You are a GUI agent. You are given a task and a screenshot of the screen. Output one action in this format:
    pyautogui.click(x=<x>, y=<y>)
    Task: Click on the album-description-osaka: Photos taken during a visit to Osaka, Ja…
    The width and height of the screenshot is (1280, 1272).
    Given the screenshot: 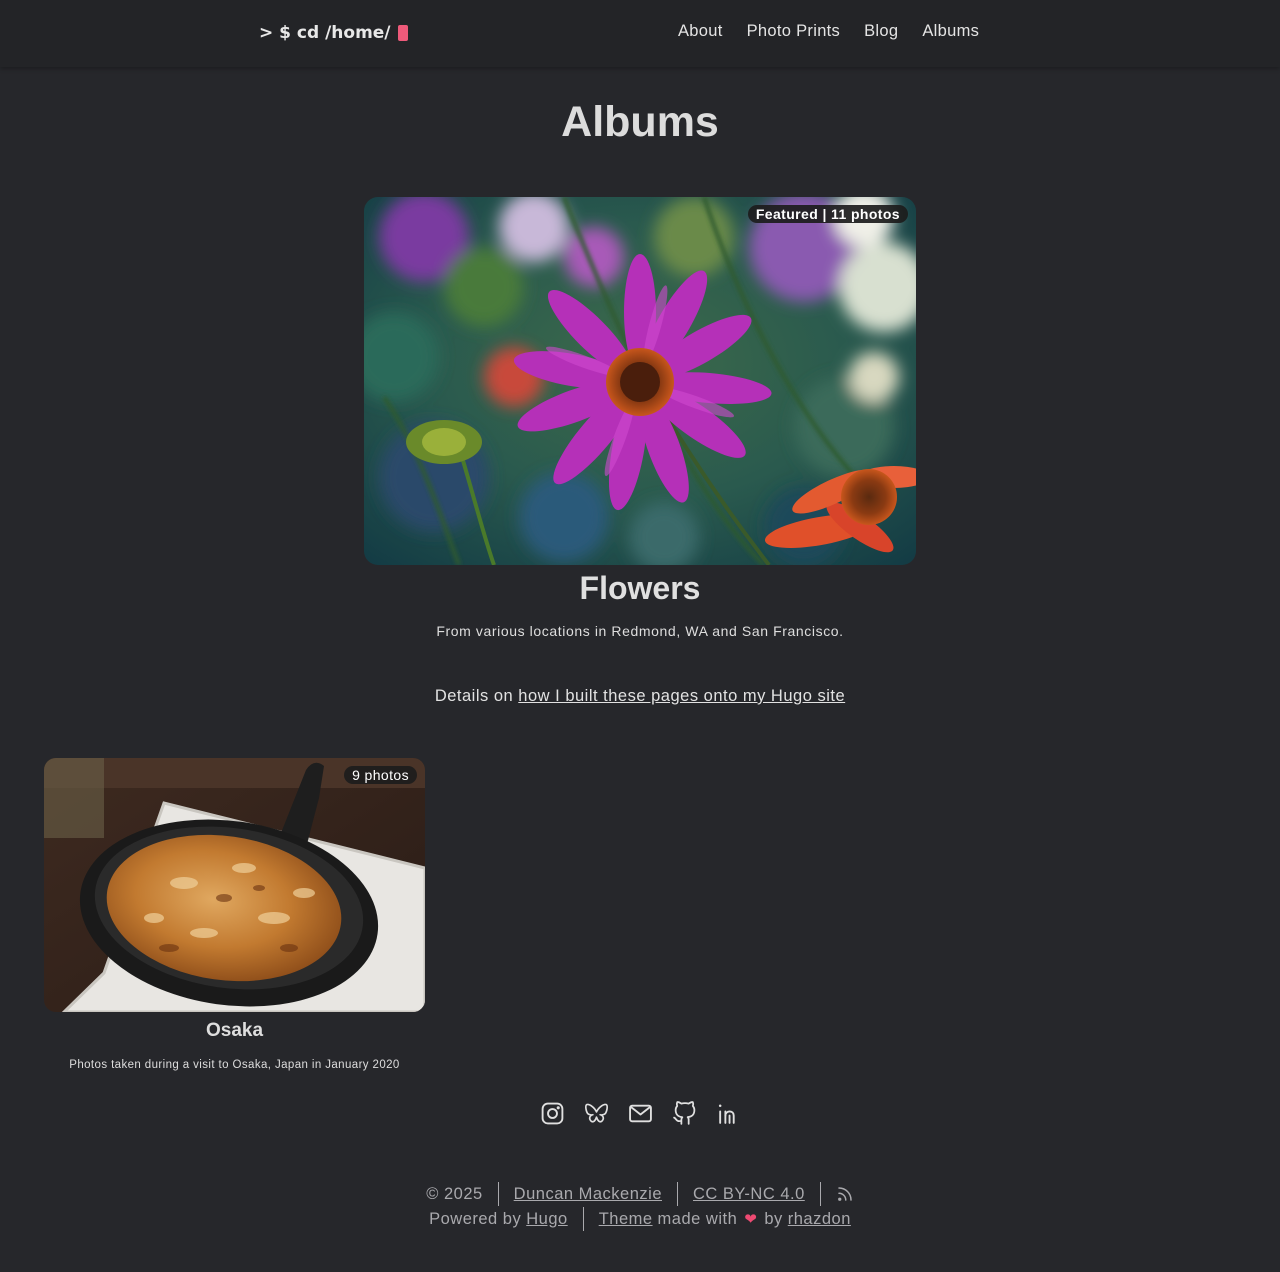 What is the action you would take?
    pyautogui.click(x=234, y=1065)
    